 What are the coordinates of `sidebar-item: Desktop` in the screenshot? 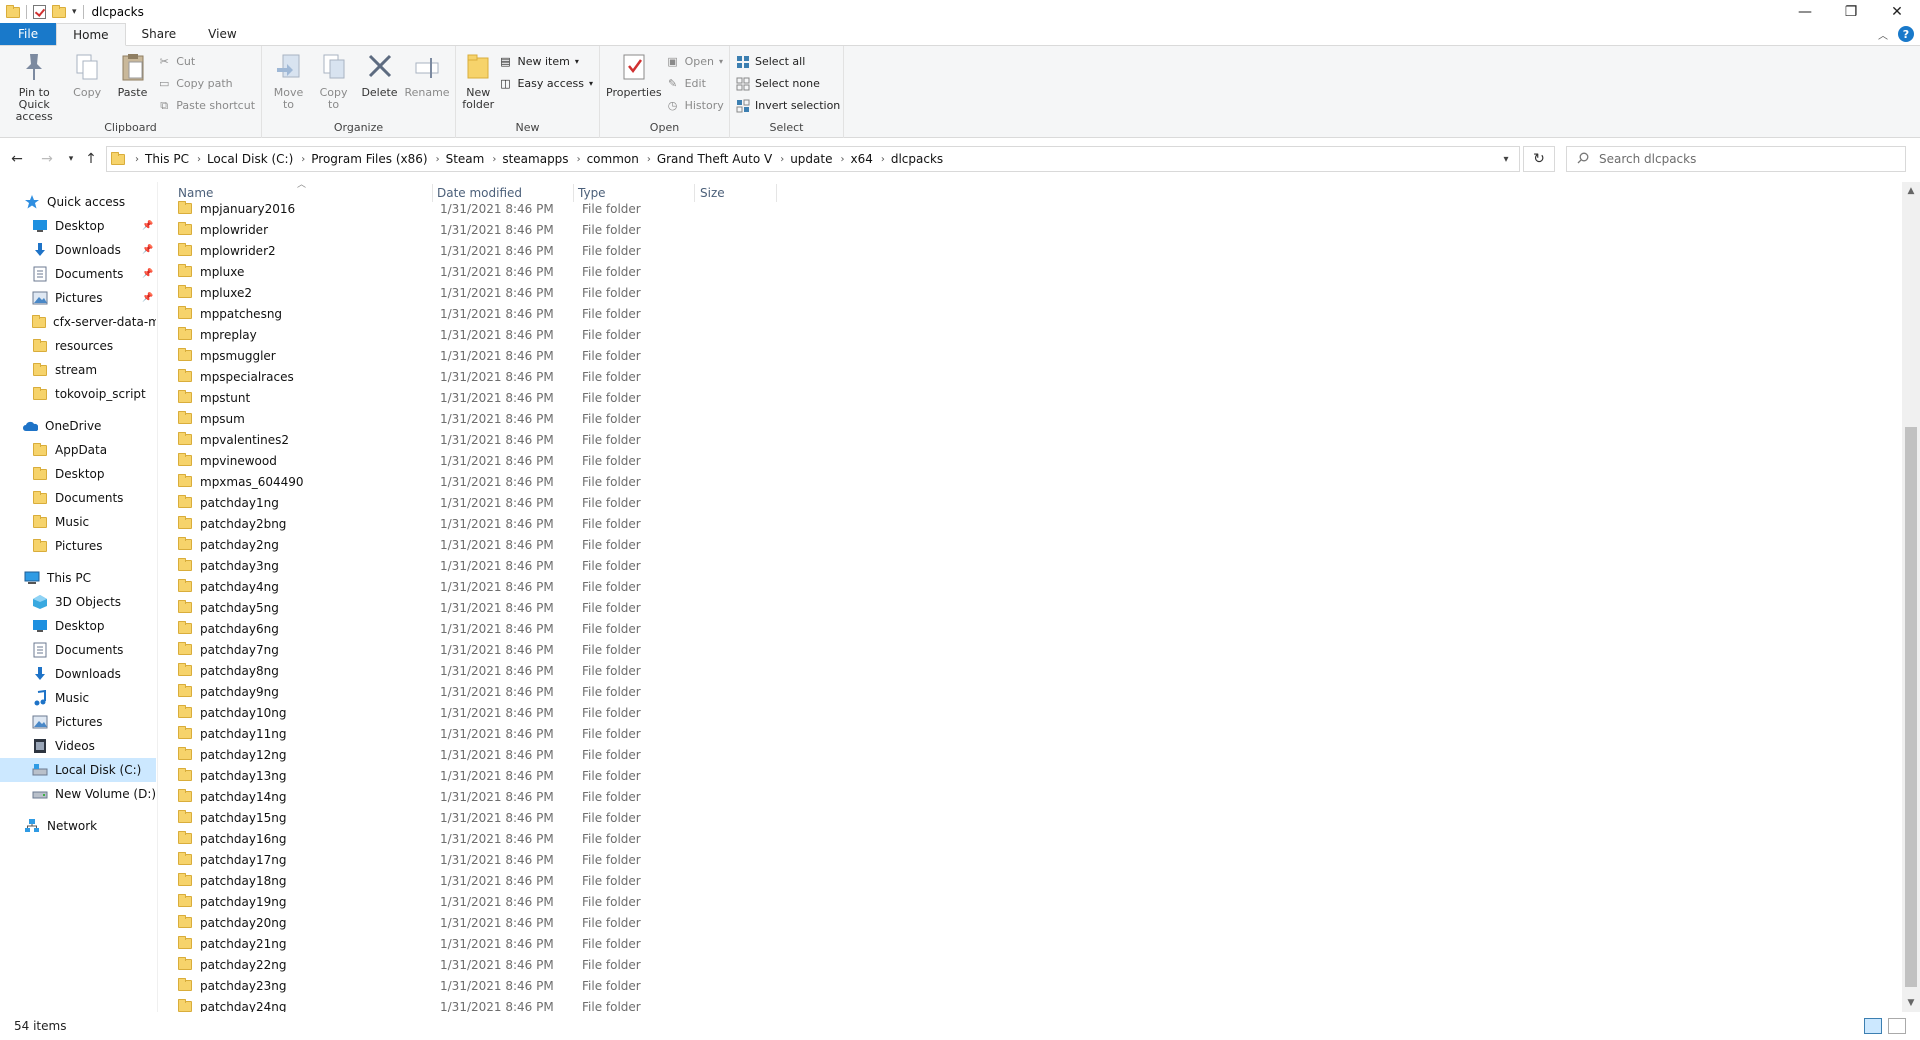 It's located at (78, 626).